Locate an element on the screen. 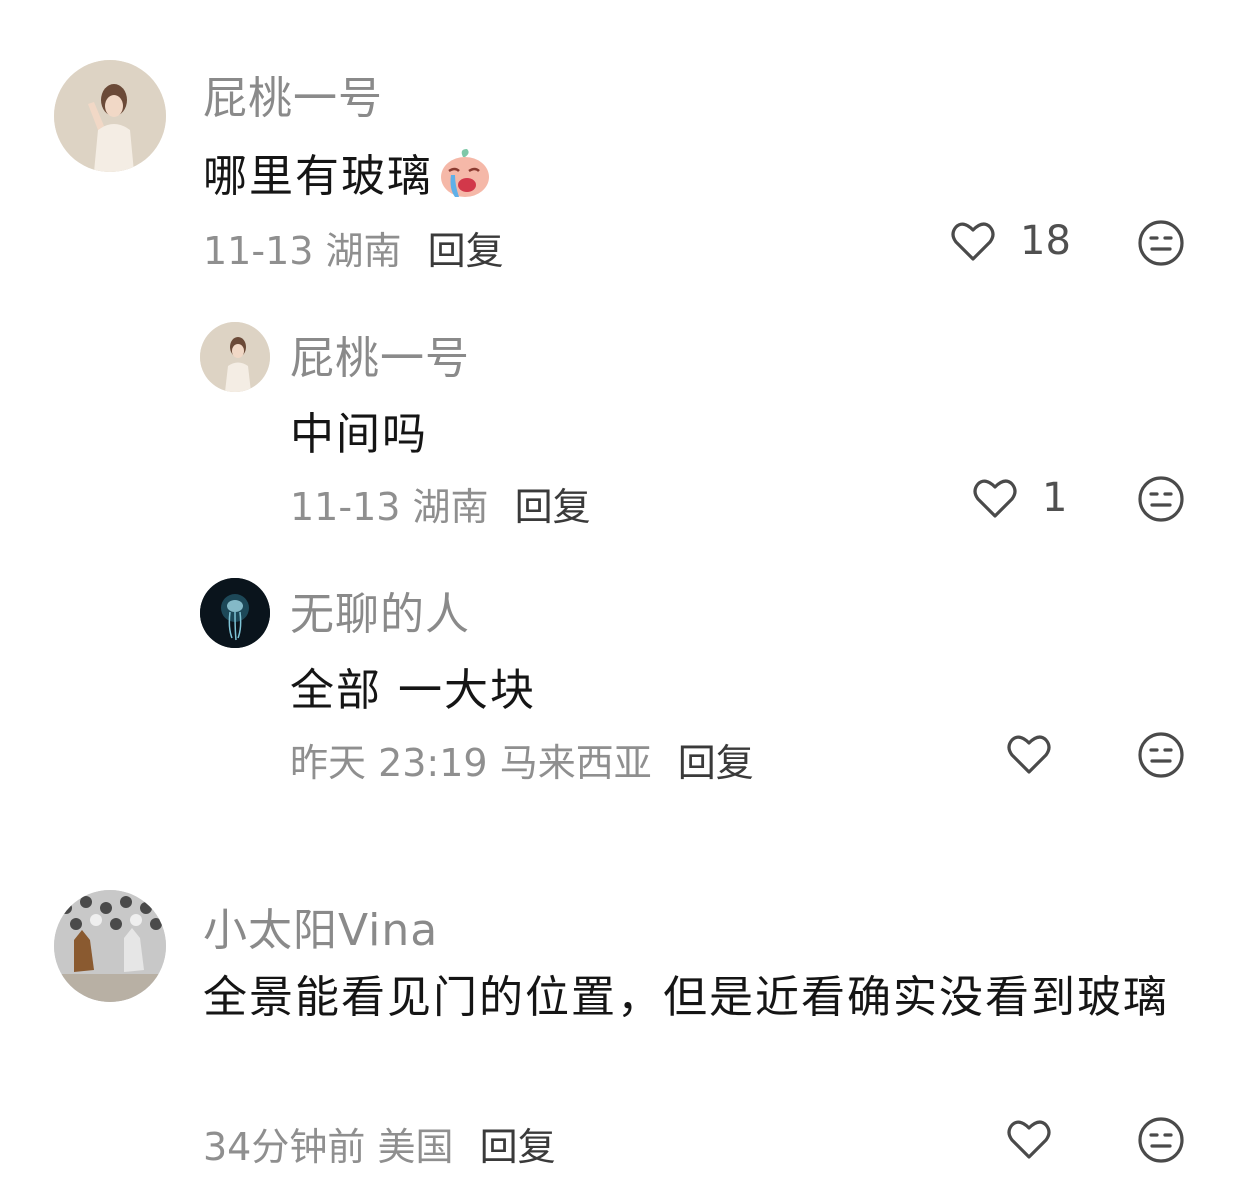 Image resolution: width=1260 pixels, height=1194 pixels. comment-text: 哪里有玻璃 is located at coordinates (348, 172).